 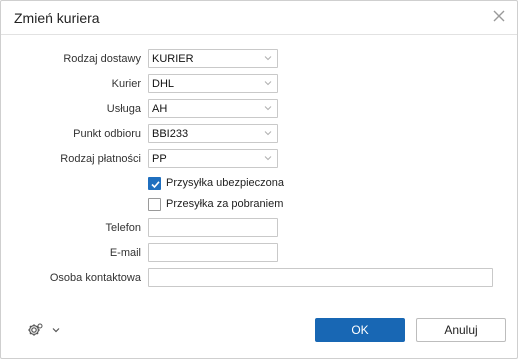 I want to click on insured-checkbox, so click(x=154, y=183).